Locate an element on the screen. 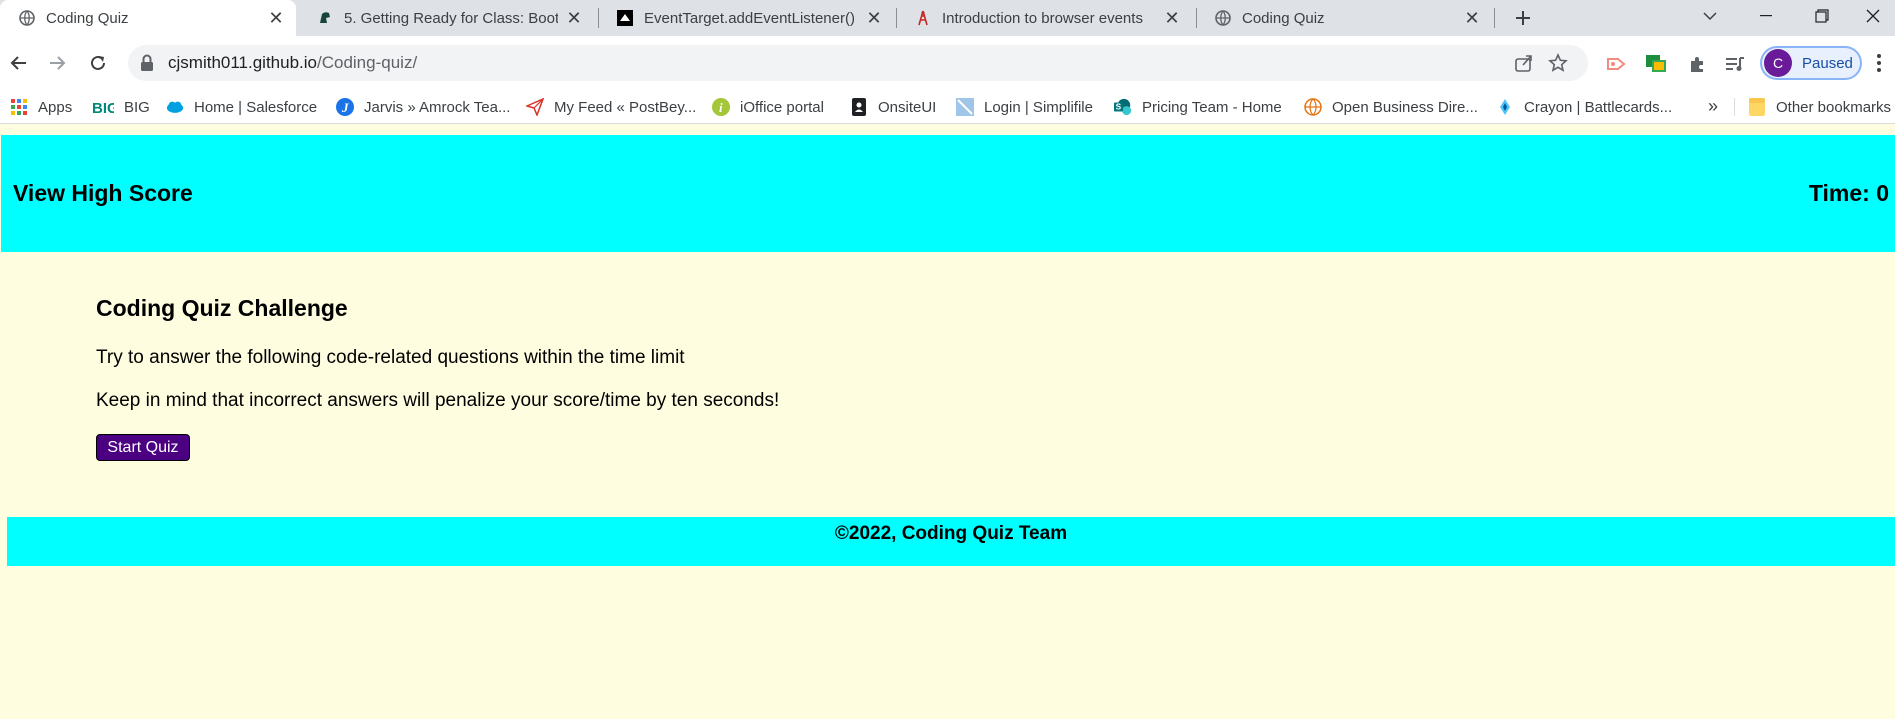 This screenshot has width=1895, height=719. tab-mdn-addeventlistener: EventTarget.addEventListener() - ✕ is located at coordinates (746, 18).